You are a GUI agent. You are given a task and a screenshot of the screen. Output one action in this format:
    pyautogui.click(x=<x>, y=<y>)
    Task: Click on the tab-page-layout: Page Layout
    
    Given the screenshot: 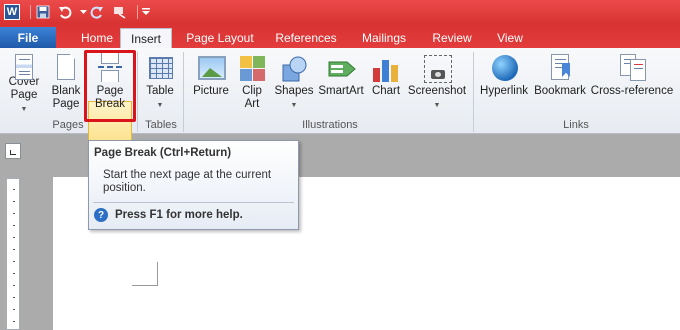 What is the action you would take?
    pyautogui.click(x=220, y=38)
    